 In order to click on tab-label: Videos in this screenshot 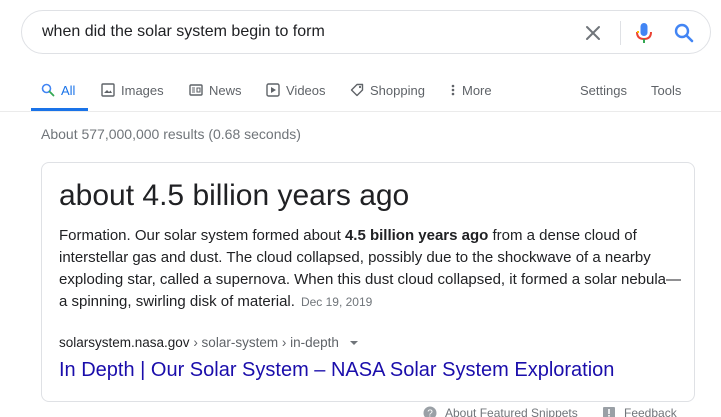, I will do `click(306, 90)`.